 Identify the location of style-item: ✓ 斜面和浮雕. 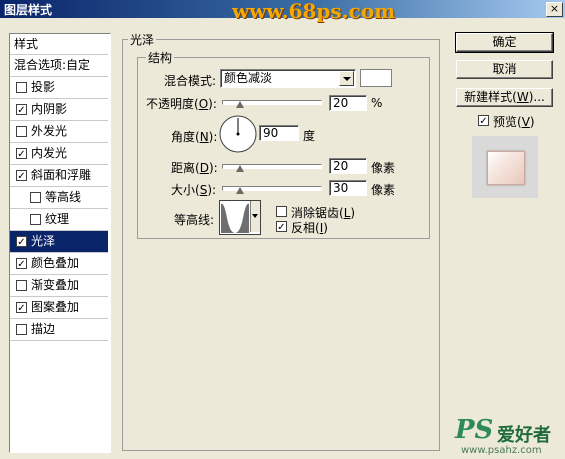
(59, 176).